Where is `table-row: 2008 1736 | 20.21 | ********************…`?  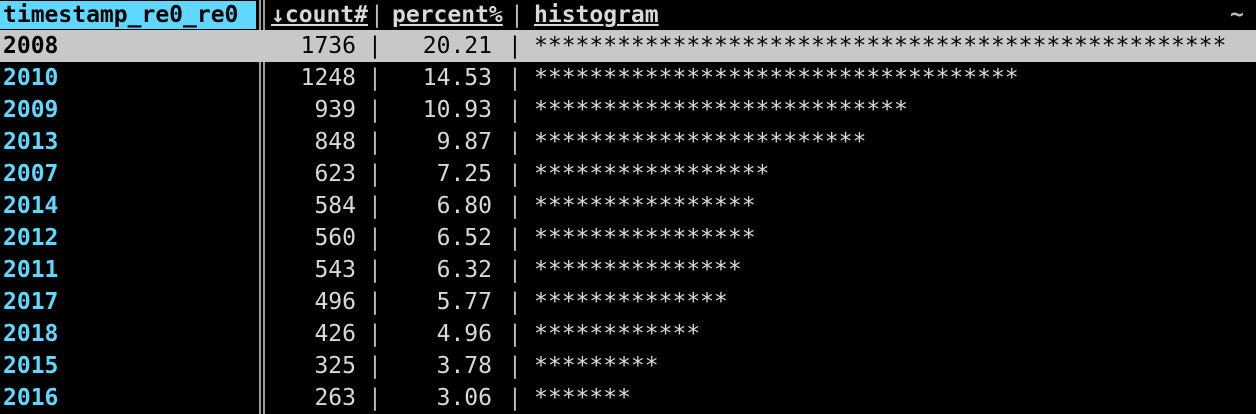 table-row: 2008 1736 | 20.21 | ********************… is located at coordinates (628, 46).